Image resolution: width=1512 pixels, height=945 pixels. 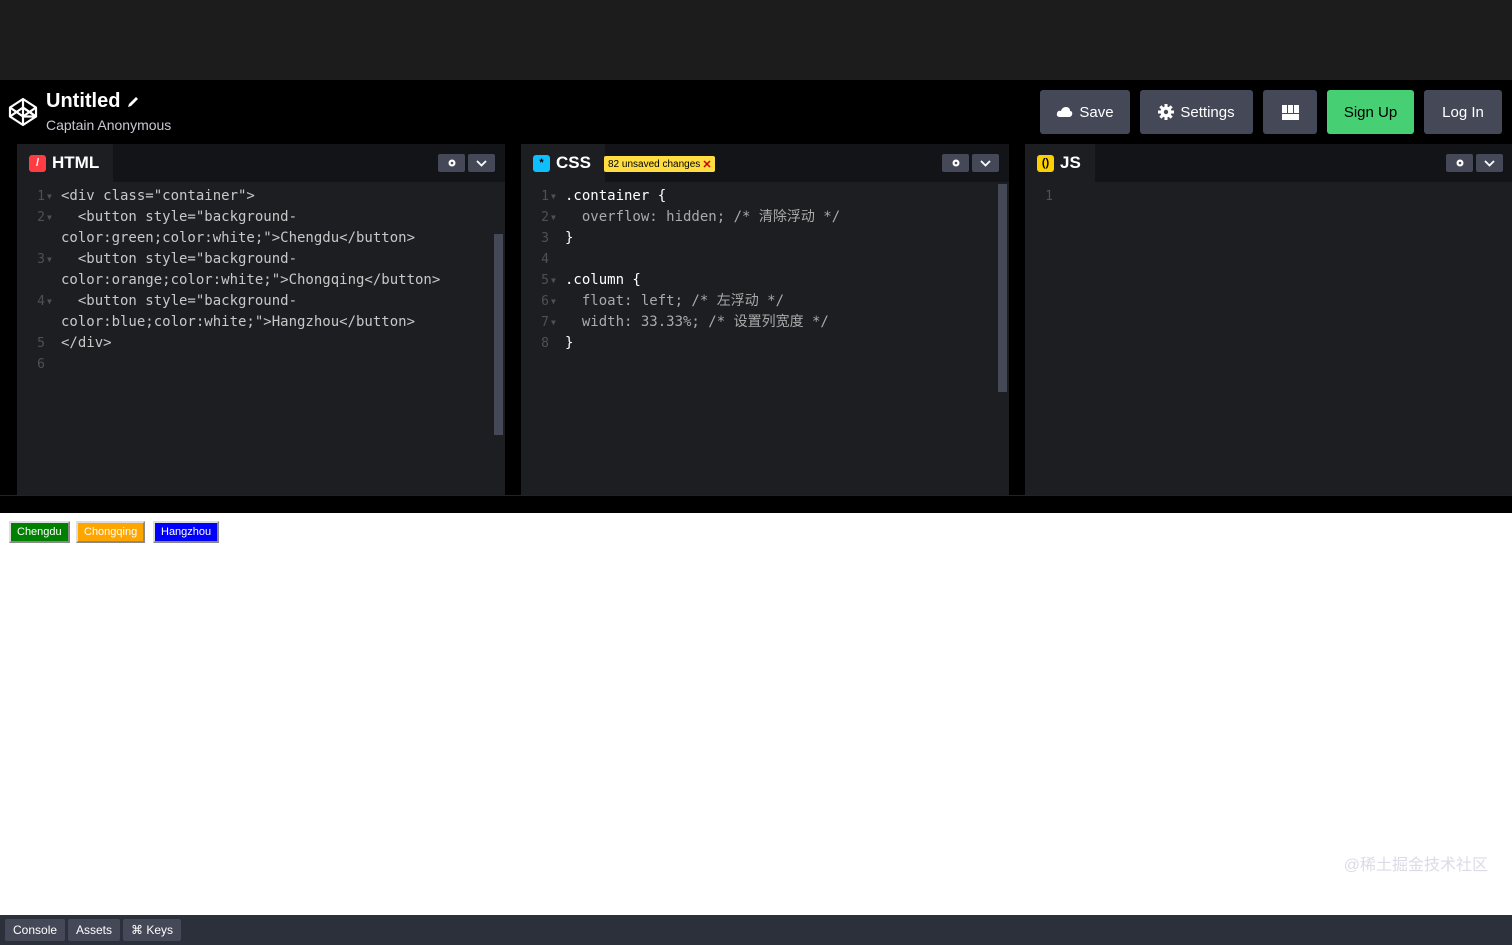 I want to click on code-text: float: left; /* 左浮动 */, so click(x=675, y=301).